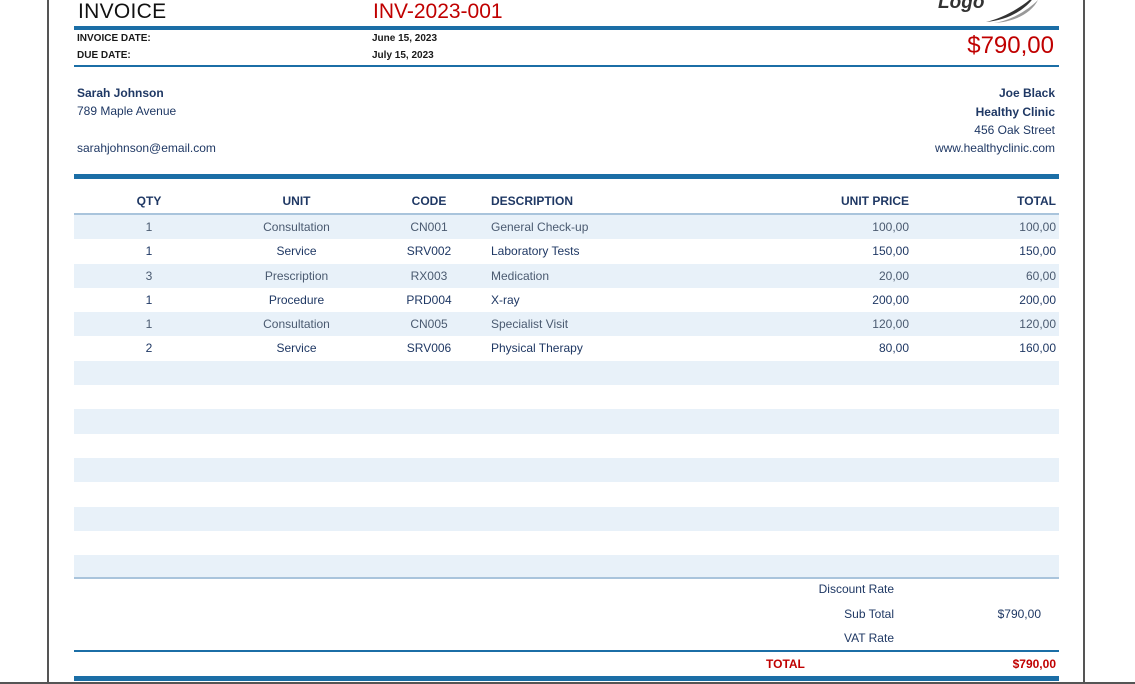 This screenshot has width=1135, height=684. What do you see at coordinates (520, 275) in the screenshot?
I see `cell-description: Medication` at bounding box center [520, 275].